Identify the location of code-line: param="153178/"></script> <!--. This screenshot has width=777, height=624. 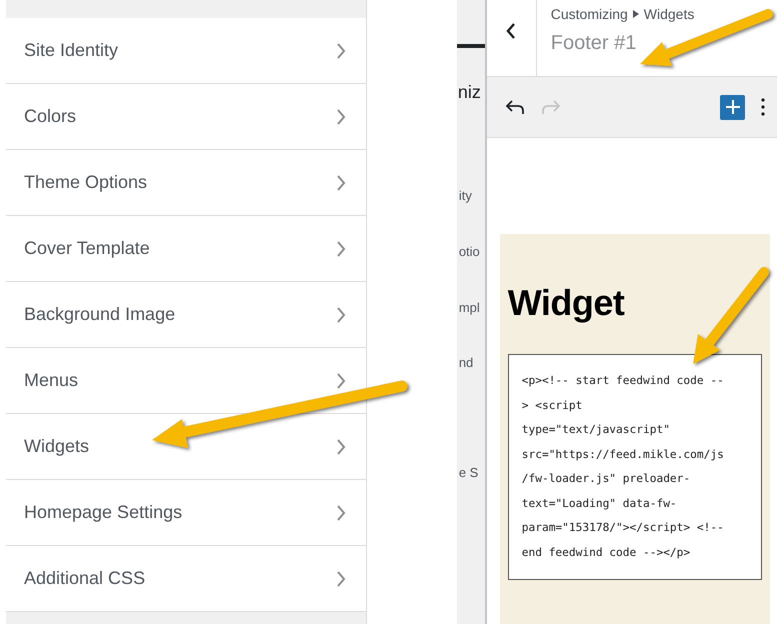
(623, 528).